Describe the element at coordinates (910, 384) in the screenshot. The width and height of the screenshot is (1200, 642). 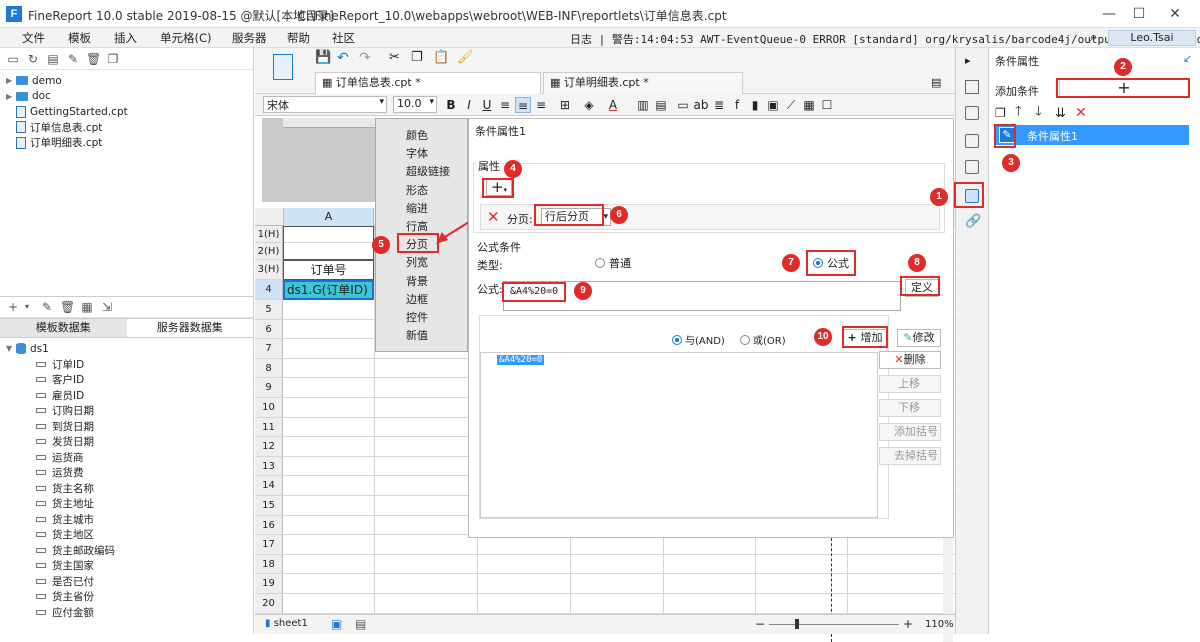
I see `move-up-button: 上移` at that location.